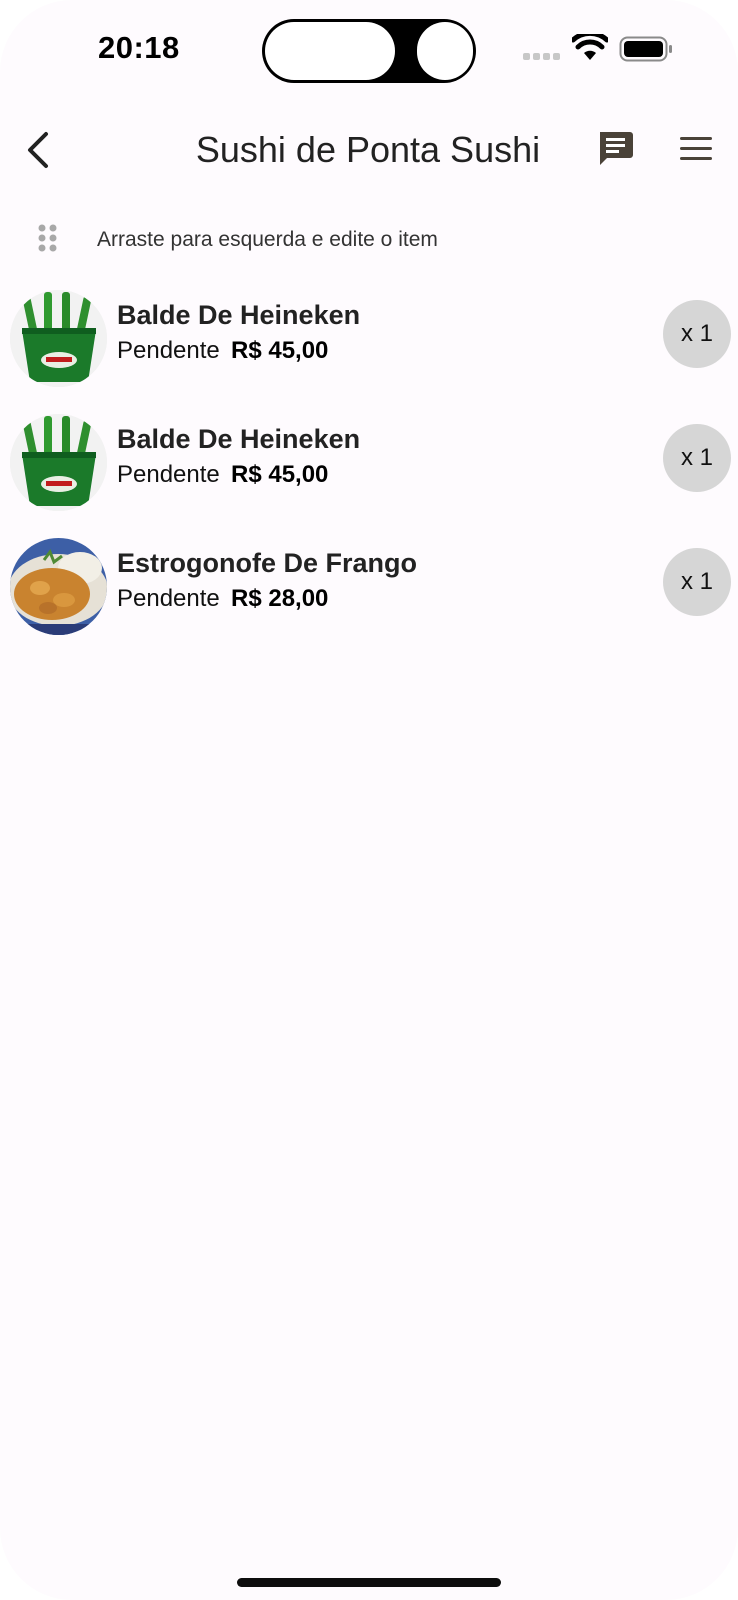  What do you see at coordinates (41, 150) in the screenshot?
I see `back-icon` at bounding box center [41, 150].